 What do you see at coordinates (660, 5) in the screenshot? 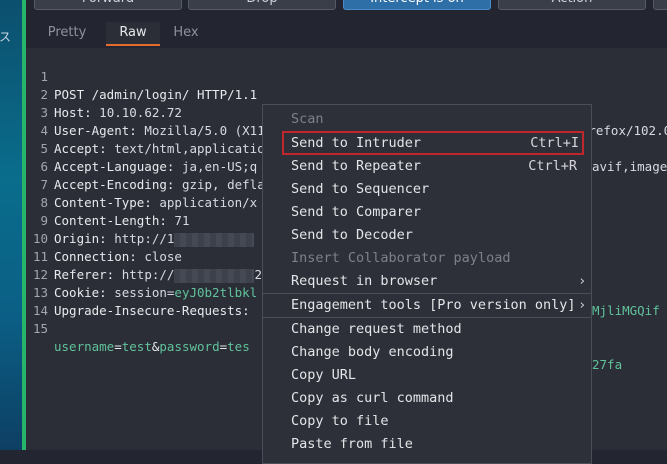
I see `extra-button` at bounding box center [660, 5].